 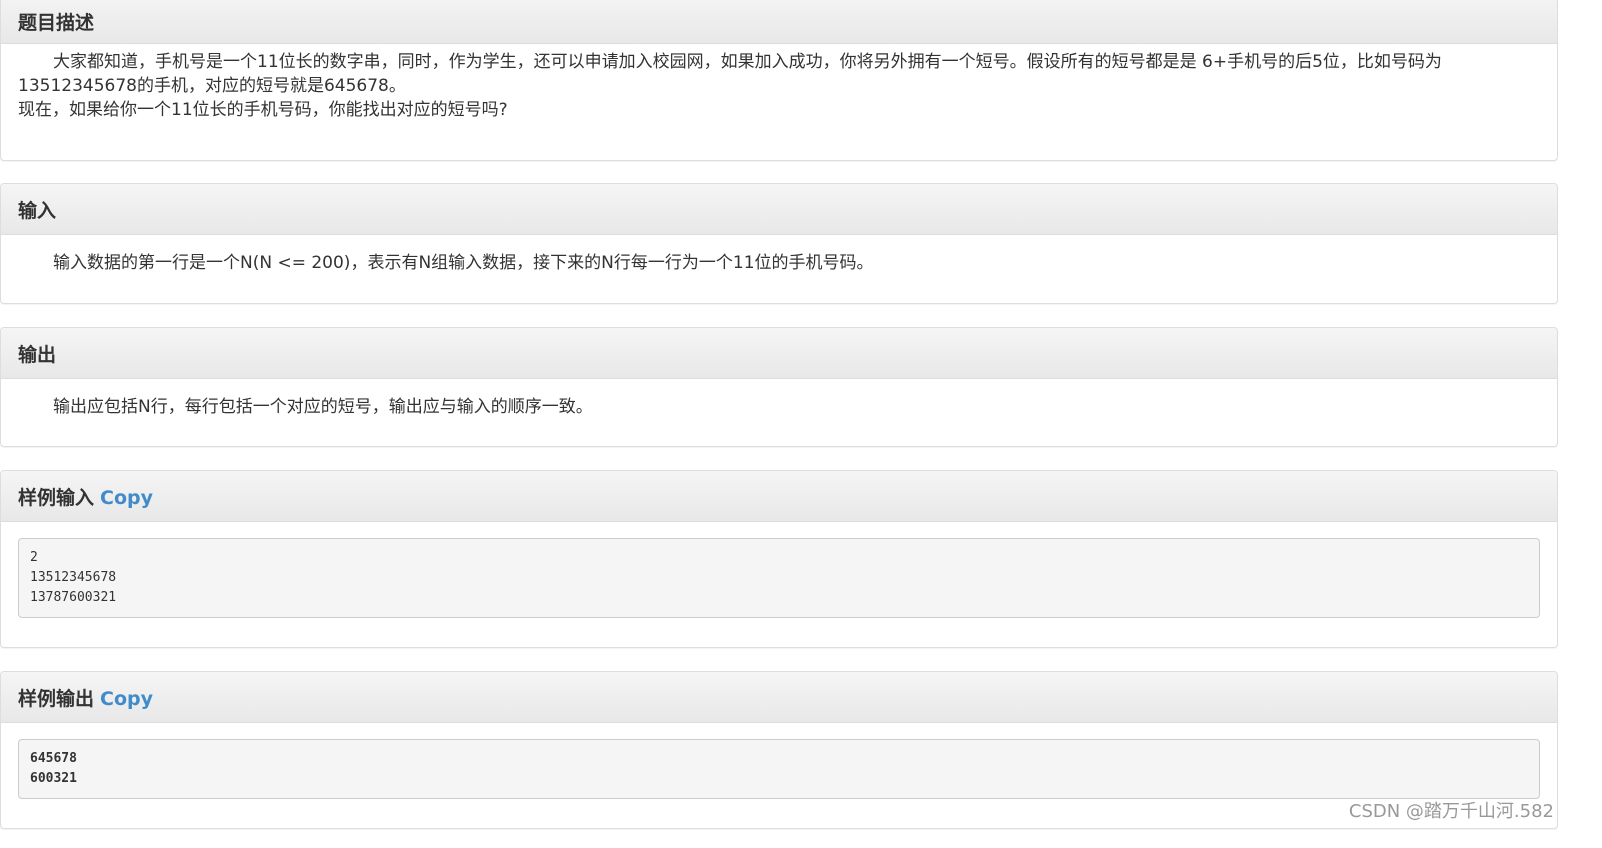 What do you see at coordinates (34, 557) in the screenshot?
I see `sample-input-line: 2` at bounding box center [34, 557].